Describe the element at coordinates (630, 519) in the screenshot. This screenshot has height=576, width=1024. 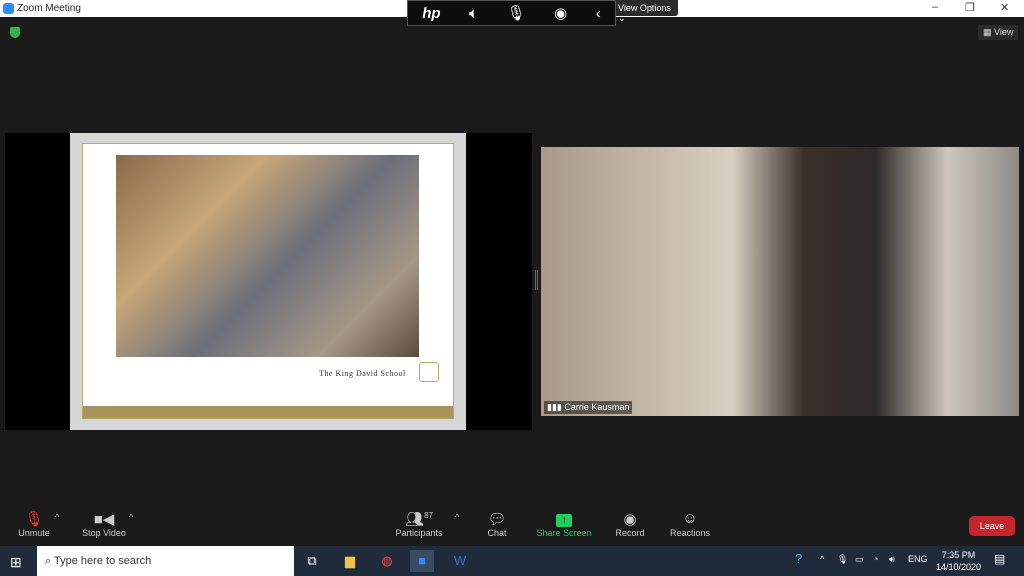
I see `record-icon: ◉` at that location.